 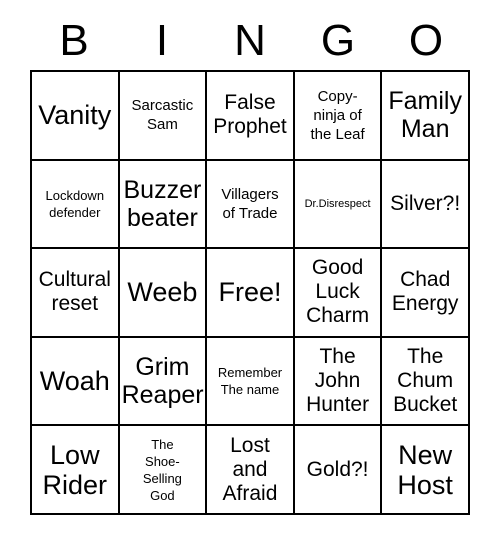 What do you see at coordinates (338, 40) in the screenshot?
I see `bingo-header-letter-g: G` at bounding box center [338, 40].